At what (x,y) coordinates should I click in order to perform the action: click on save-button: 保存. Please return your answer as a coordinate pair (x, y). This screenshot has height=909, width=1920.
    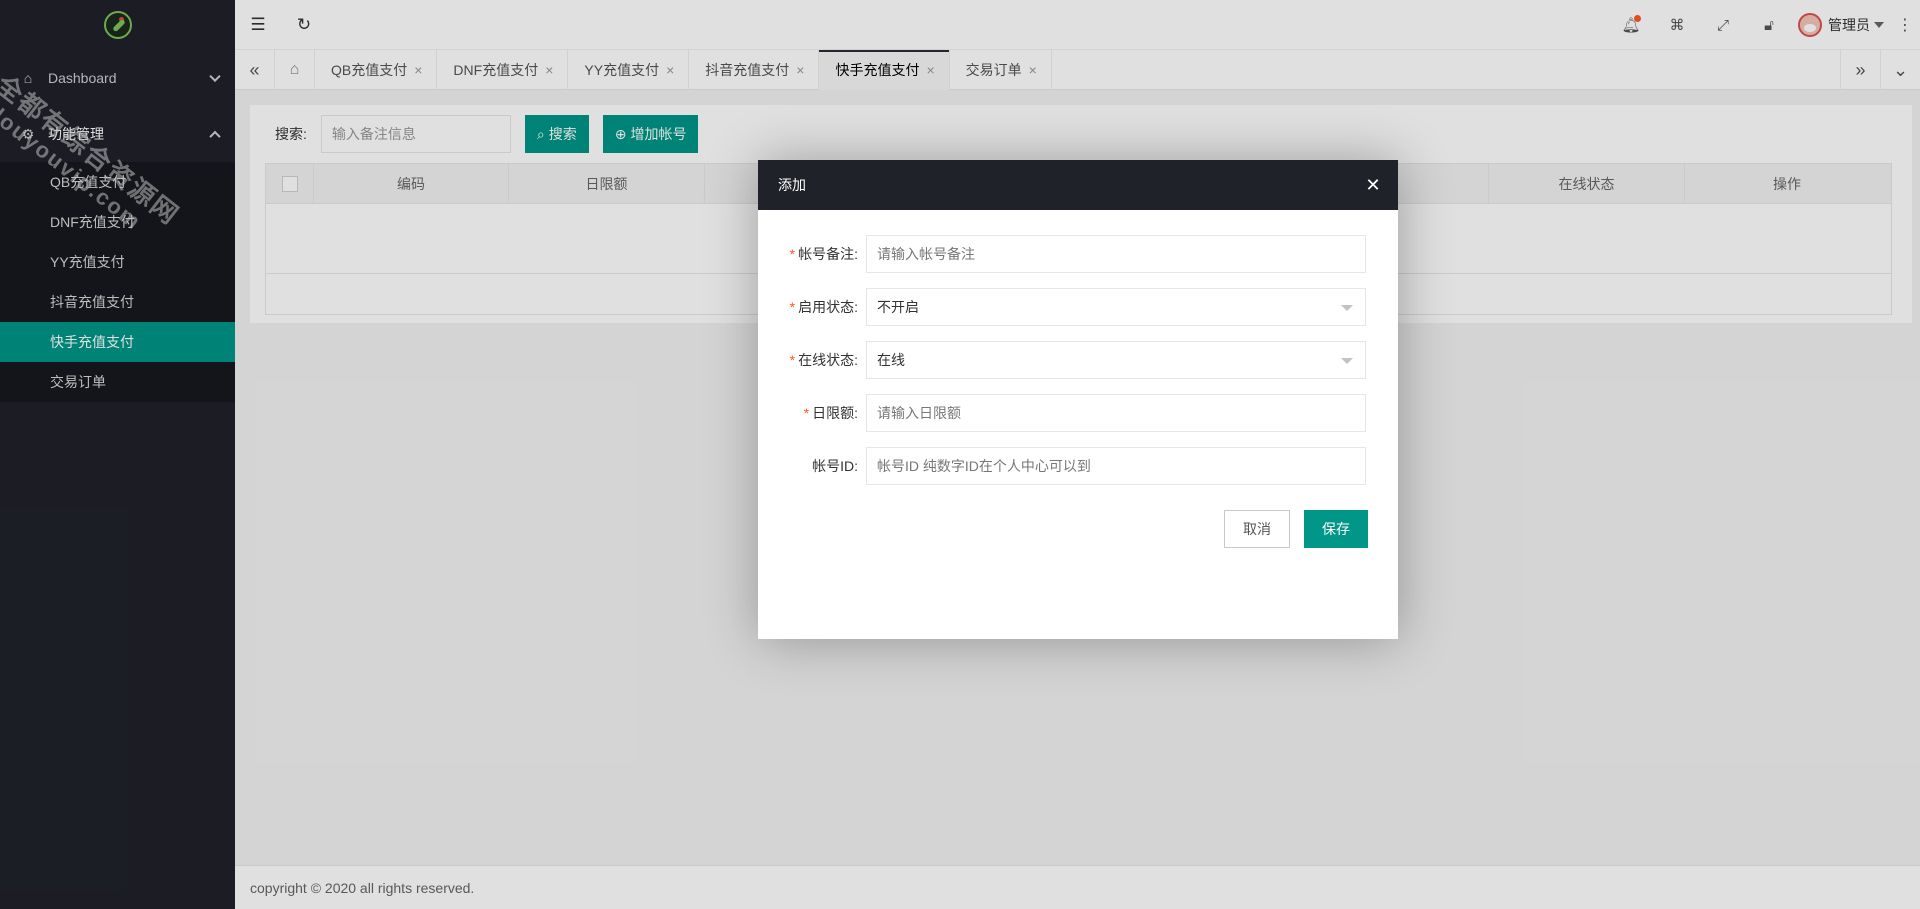
    Looking at the image, I should click on (1336, 529).